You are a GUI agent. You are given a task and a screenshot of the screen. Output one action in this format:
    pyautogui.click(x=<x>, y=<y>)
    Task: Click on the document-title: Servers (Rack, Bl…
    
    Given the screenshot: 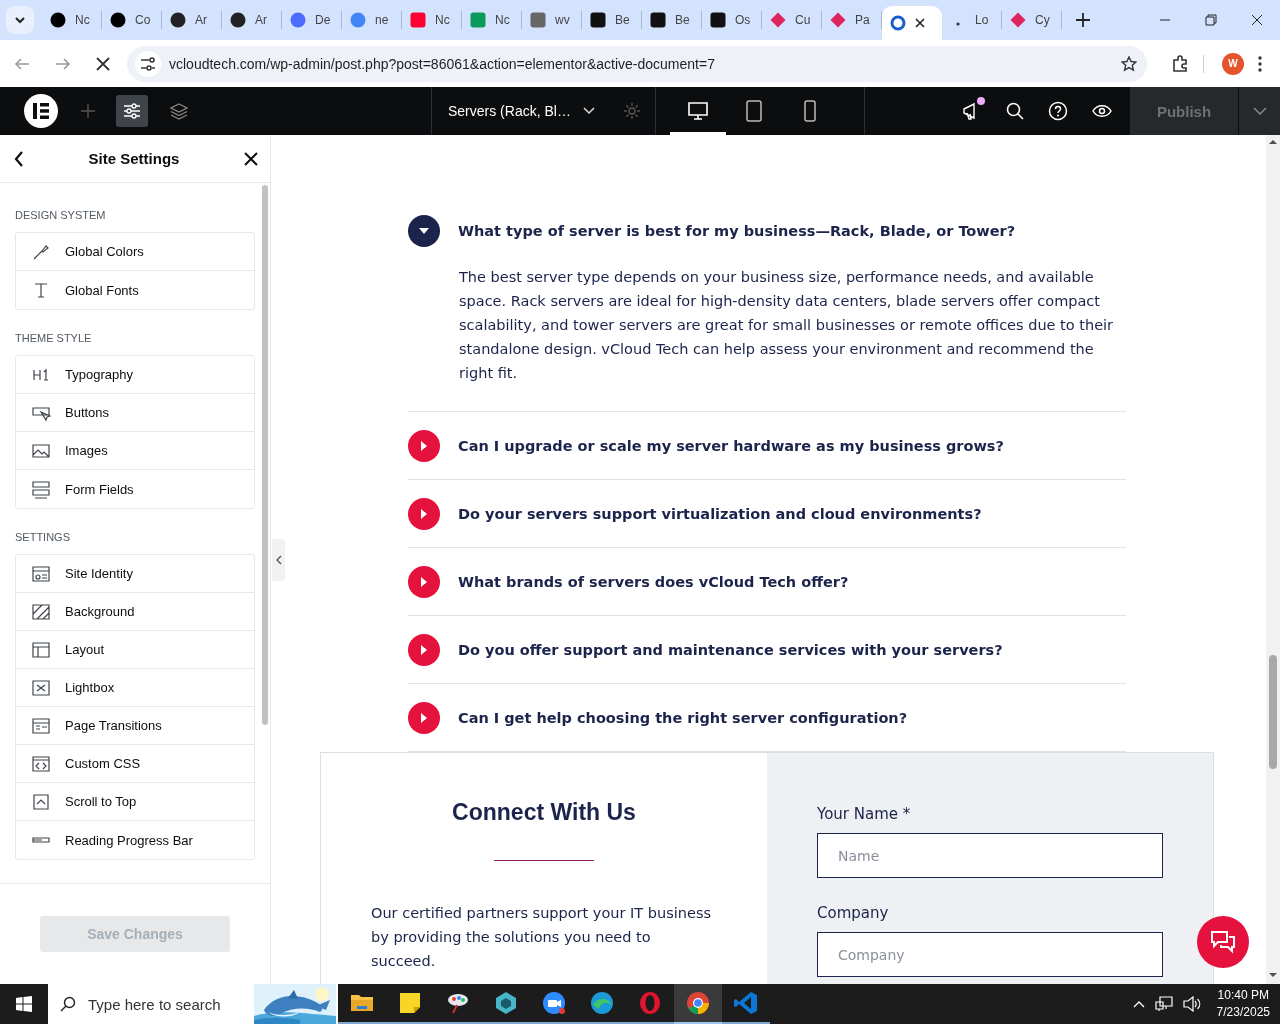 What is the action you would take?
    pyautogui.click(x=509, y=111)
    